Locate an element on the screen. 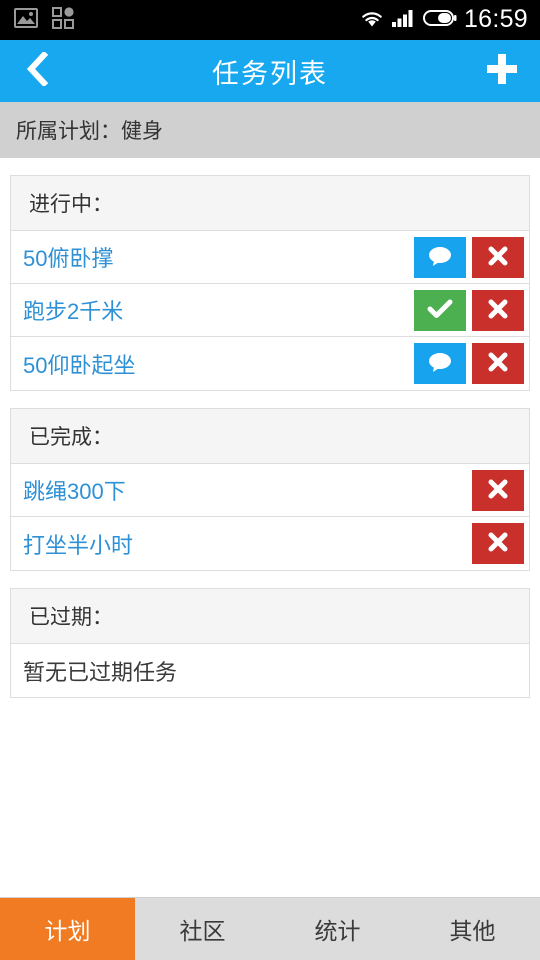 The height and width of the screenshot is (960, 540). tab-0: 计划 is located at coordinates (67, 929).